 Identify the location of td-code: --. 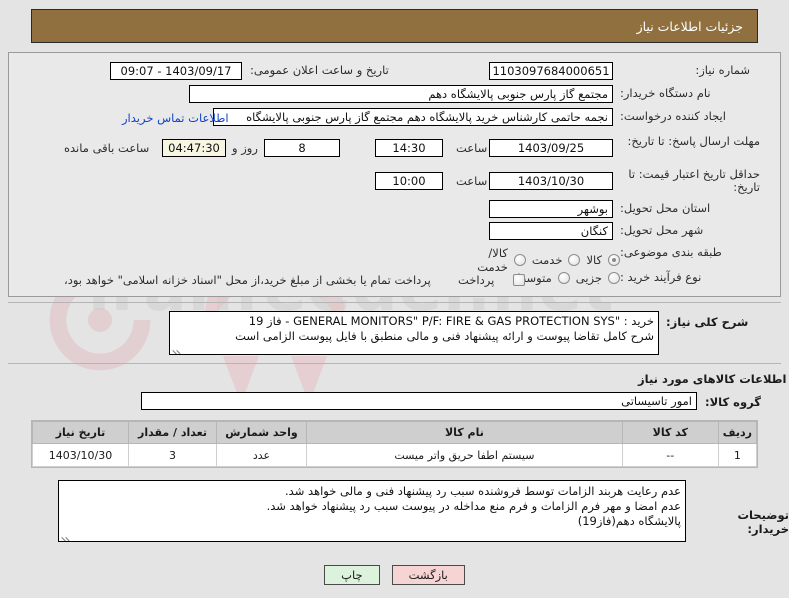
(670, 455).